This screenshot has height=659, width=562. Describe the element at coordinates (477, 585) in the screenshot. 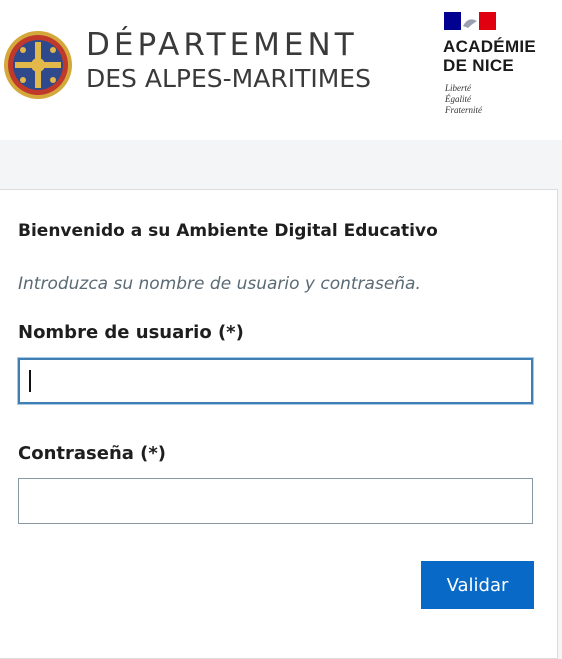

I see `validate-button: Validar` at that location.